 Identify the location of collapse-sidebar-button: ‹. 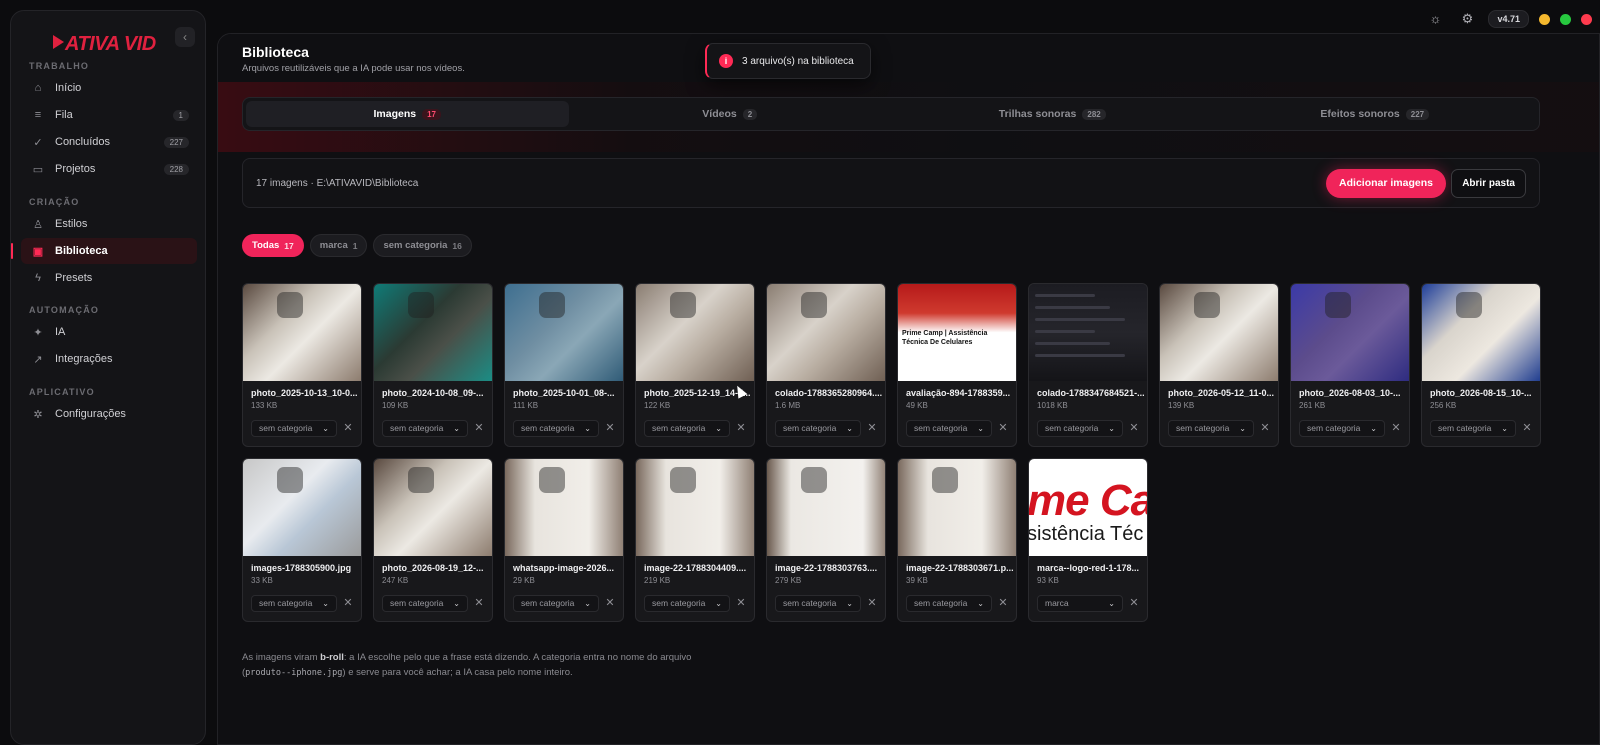
(185, 37).